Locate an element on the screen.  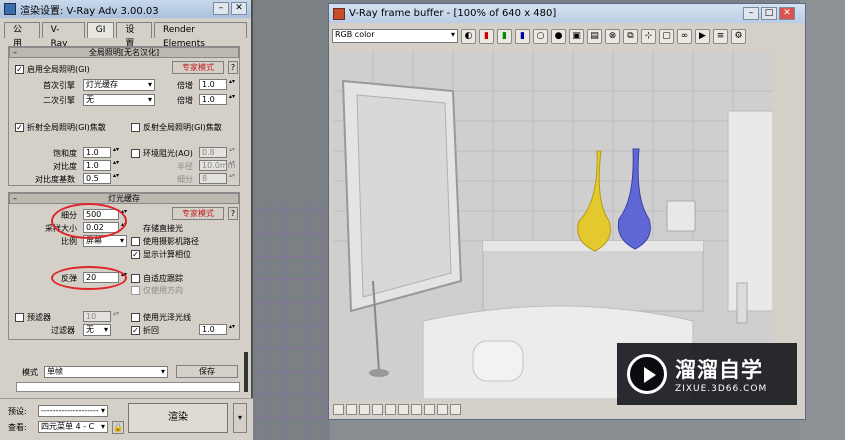
show-calc-checkbox: ✓ is located at coordinates (135, 254).